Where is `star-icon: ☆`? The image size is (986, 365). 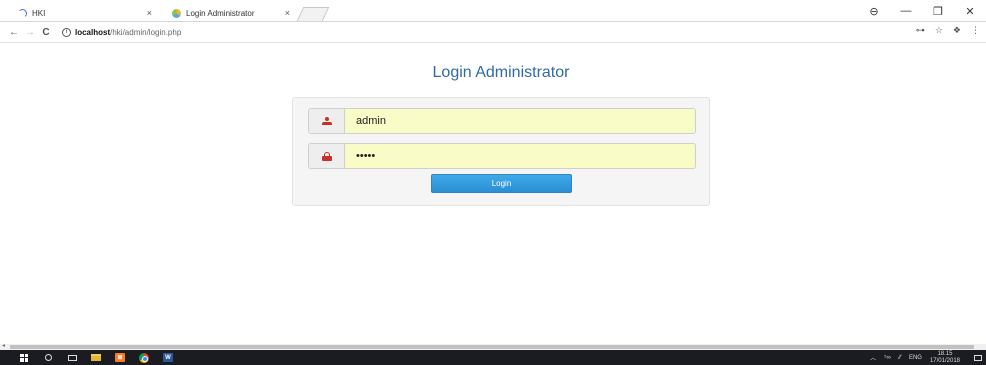
star-icon: ☆ is located at coordinates (939, 30).